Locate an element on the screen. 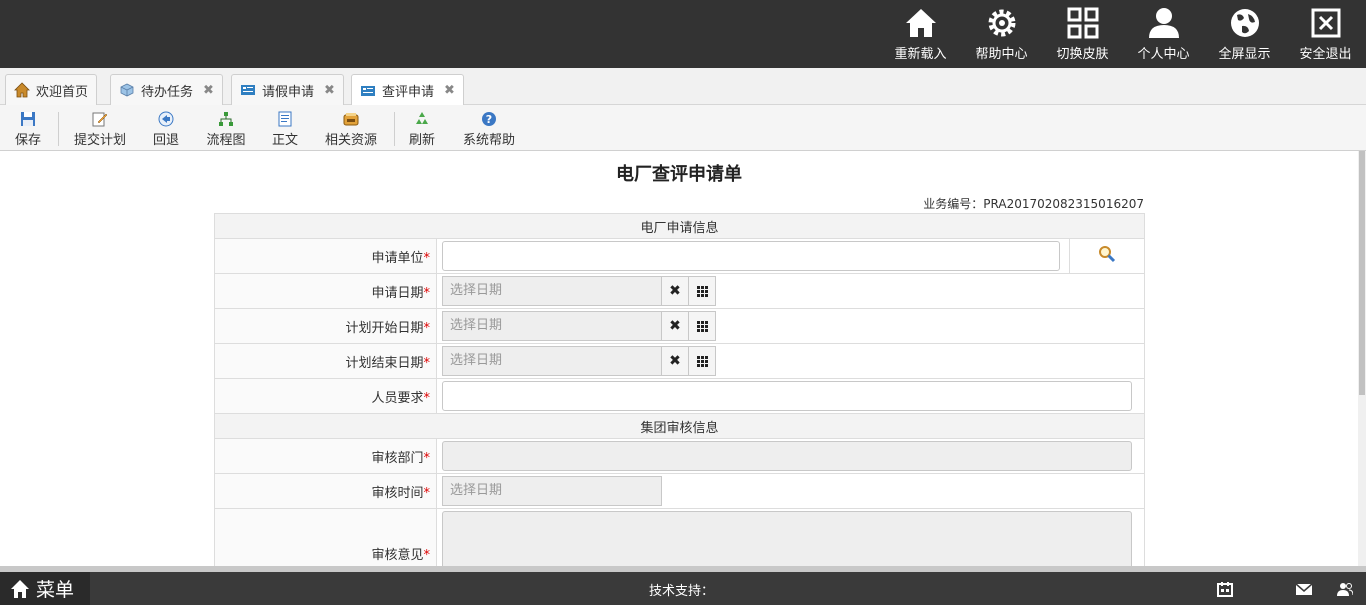  field-label: 计划结束日期* is located at coordinates (325, 361).